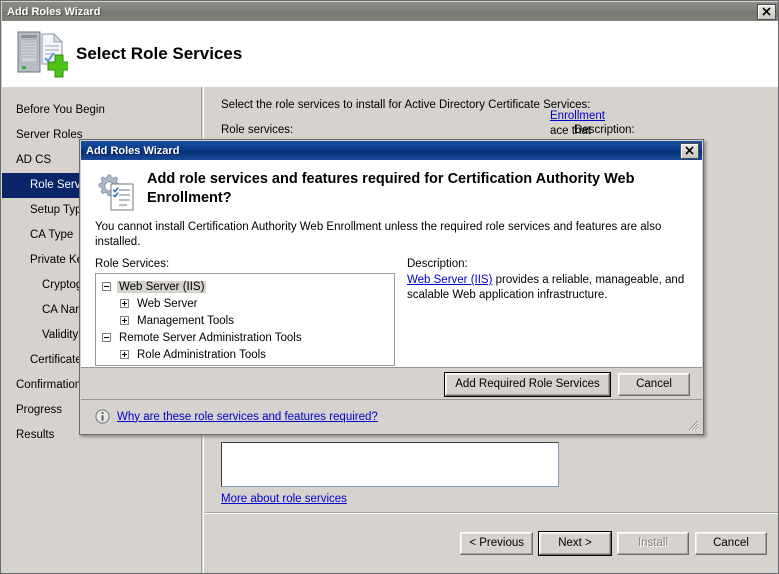  I want to click on resize-grip-icon, so click(692, 424).